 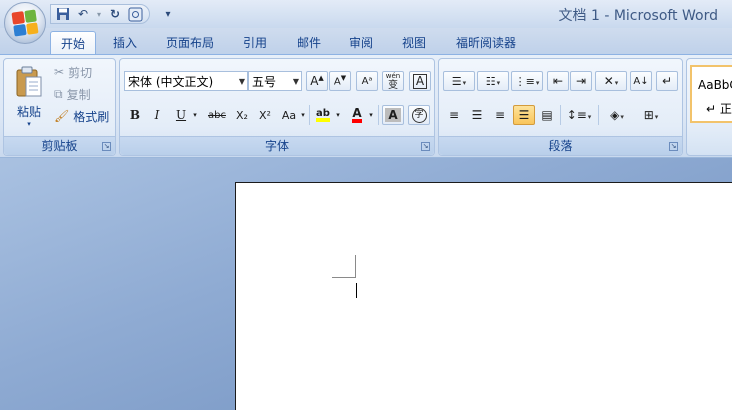 What do you see at coordinates (242, 115) in the screenshot?
I see `subscript-button: X₂` at bounding box center [242, 115].